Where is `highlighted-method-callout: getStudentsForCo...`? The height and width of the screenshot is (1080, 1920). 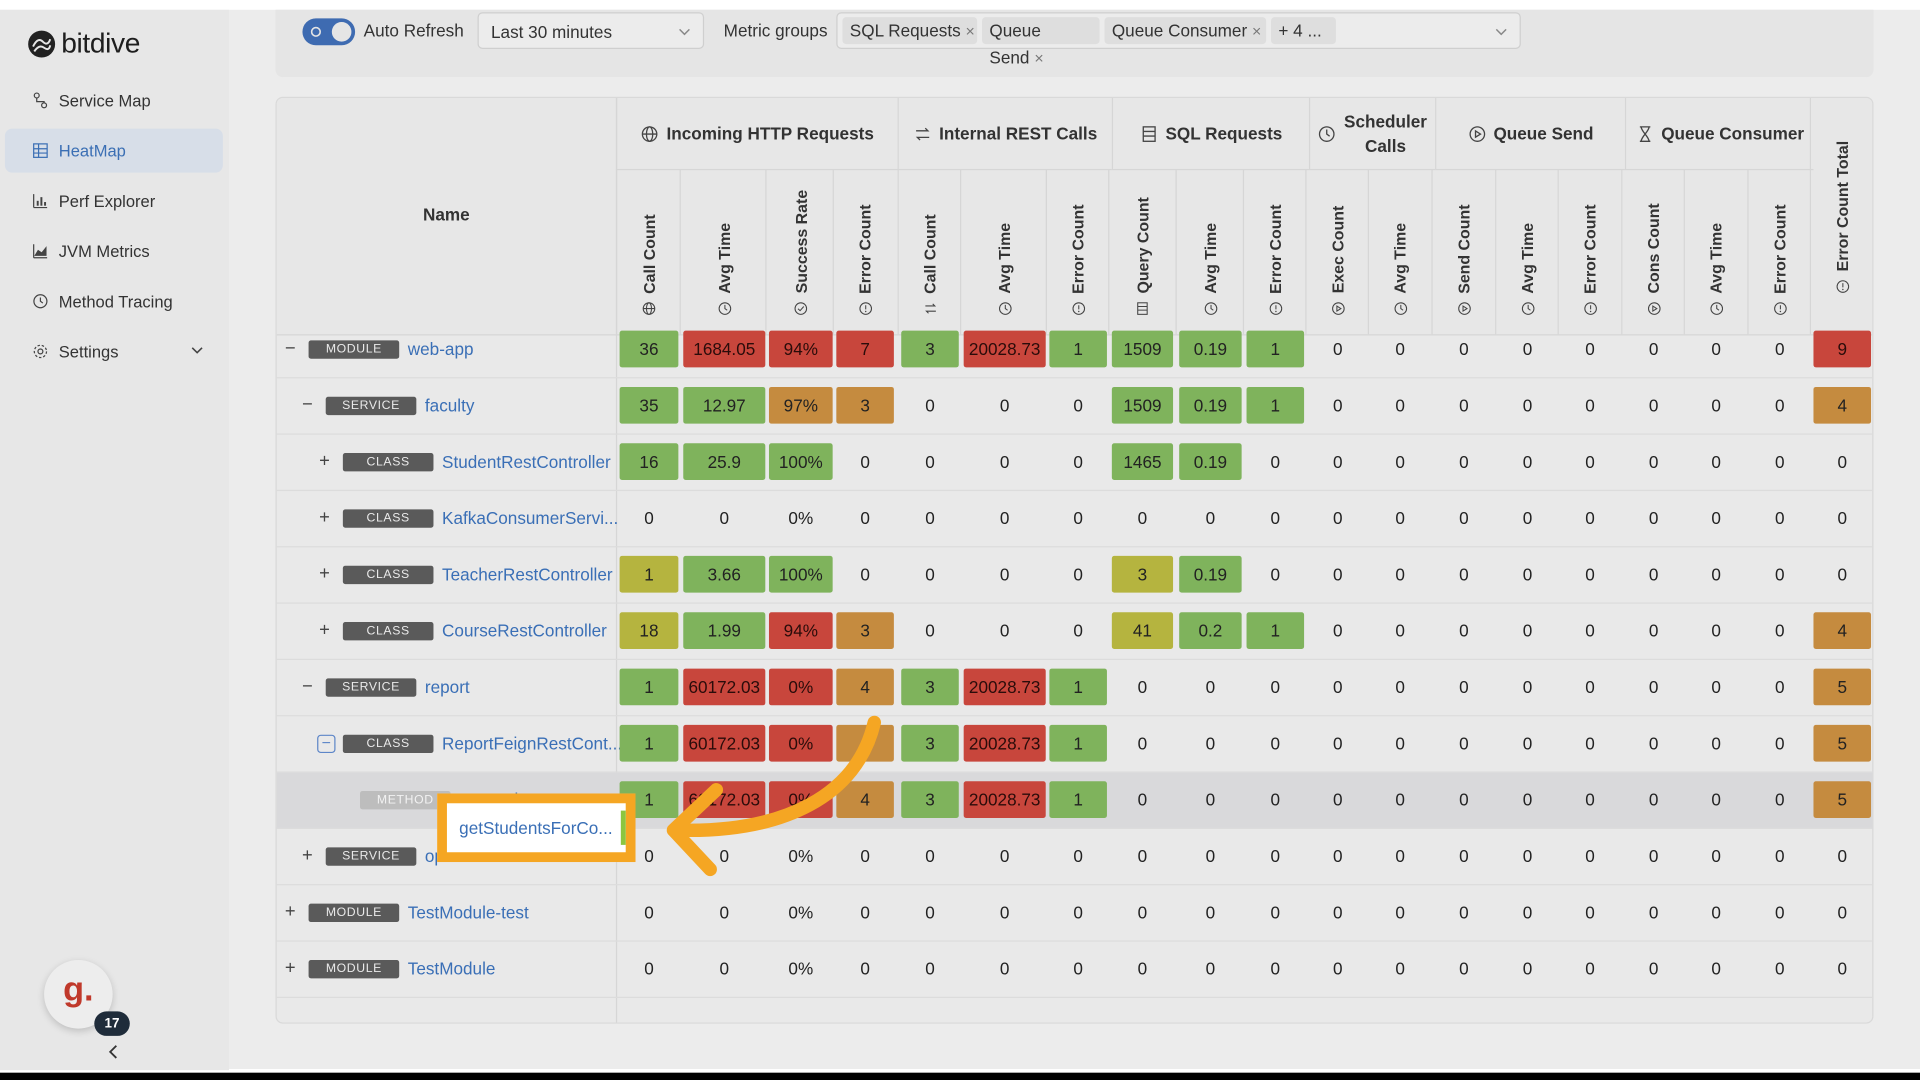 highlighted-method-callout: getStudentsForCo... is located at coordinates (536, 828).